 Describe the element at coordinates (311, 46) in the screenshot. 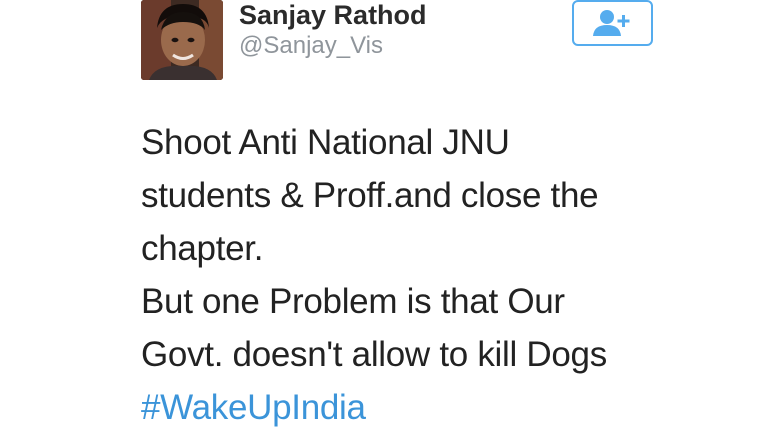

I see `user-handle: @Sanjay_Vis` at that location.